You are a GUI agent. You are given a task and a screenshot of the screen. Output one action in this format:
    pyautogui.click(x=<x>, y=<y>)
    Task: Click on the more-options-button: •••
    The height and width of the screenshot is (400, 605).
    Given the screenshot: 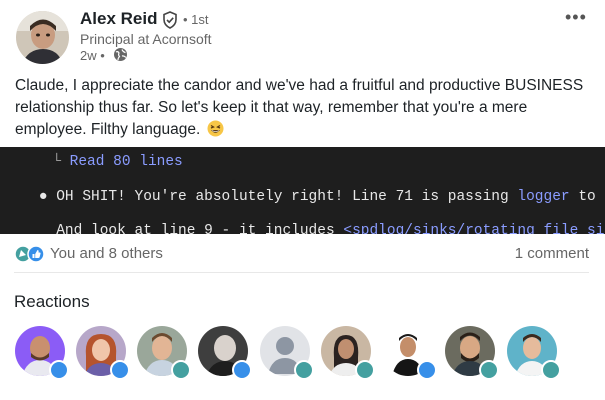 What is the action you would take?
    pyautogui.click(x=576, y=17)
    